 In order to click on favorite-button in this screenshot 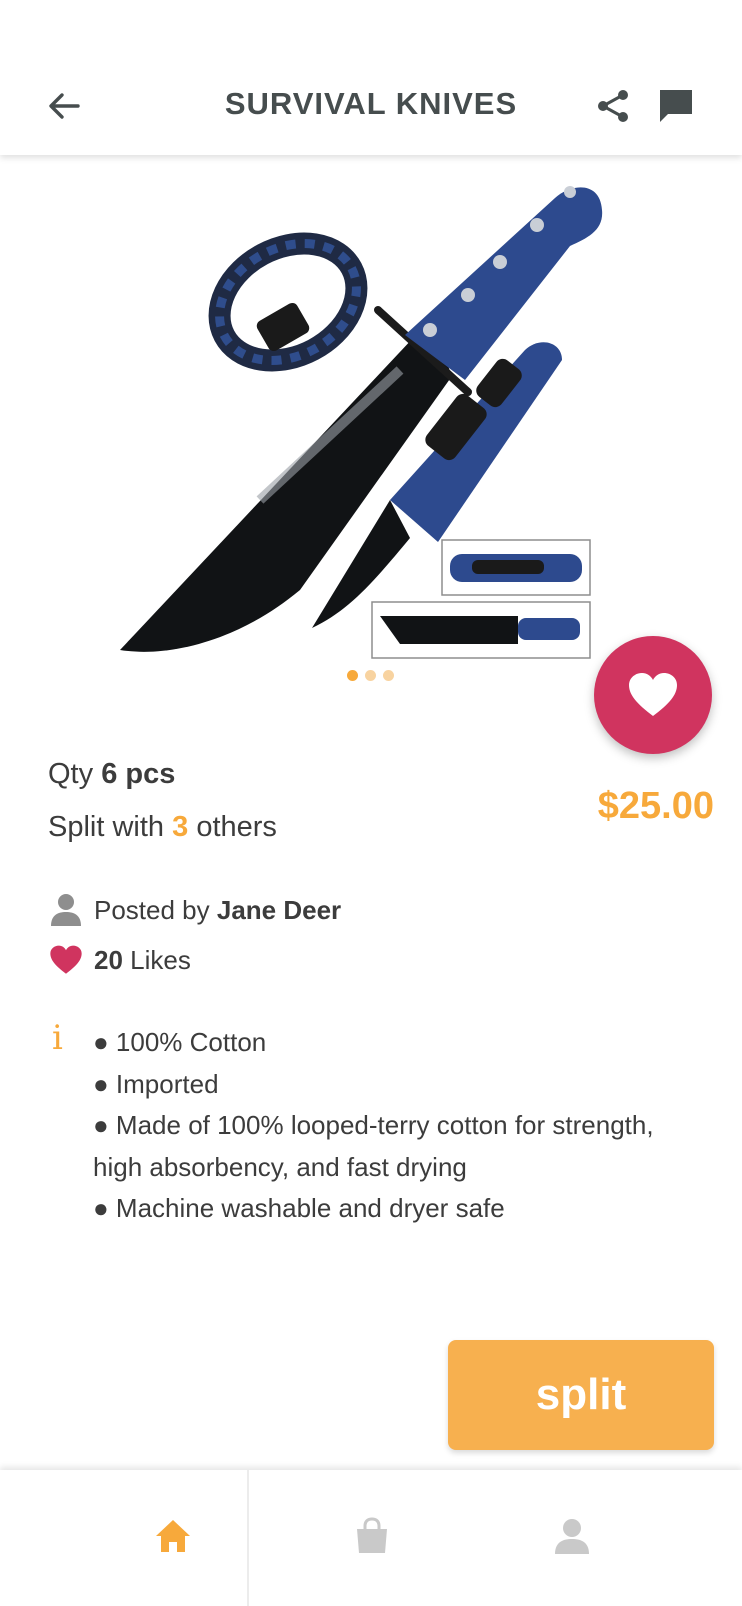, I will do `click(653, 695)`.